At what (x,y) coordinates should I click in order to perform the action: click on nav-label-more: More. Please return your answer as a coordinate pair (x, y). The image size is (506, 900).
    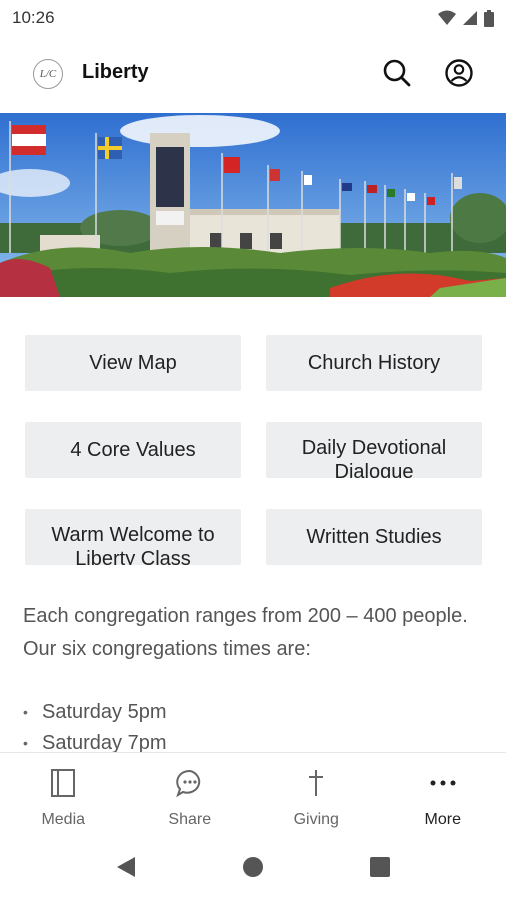
    Looking at the image, I should click on (442, 819).